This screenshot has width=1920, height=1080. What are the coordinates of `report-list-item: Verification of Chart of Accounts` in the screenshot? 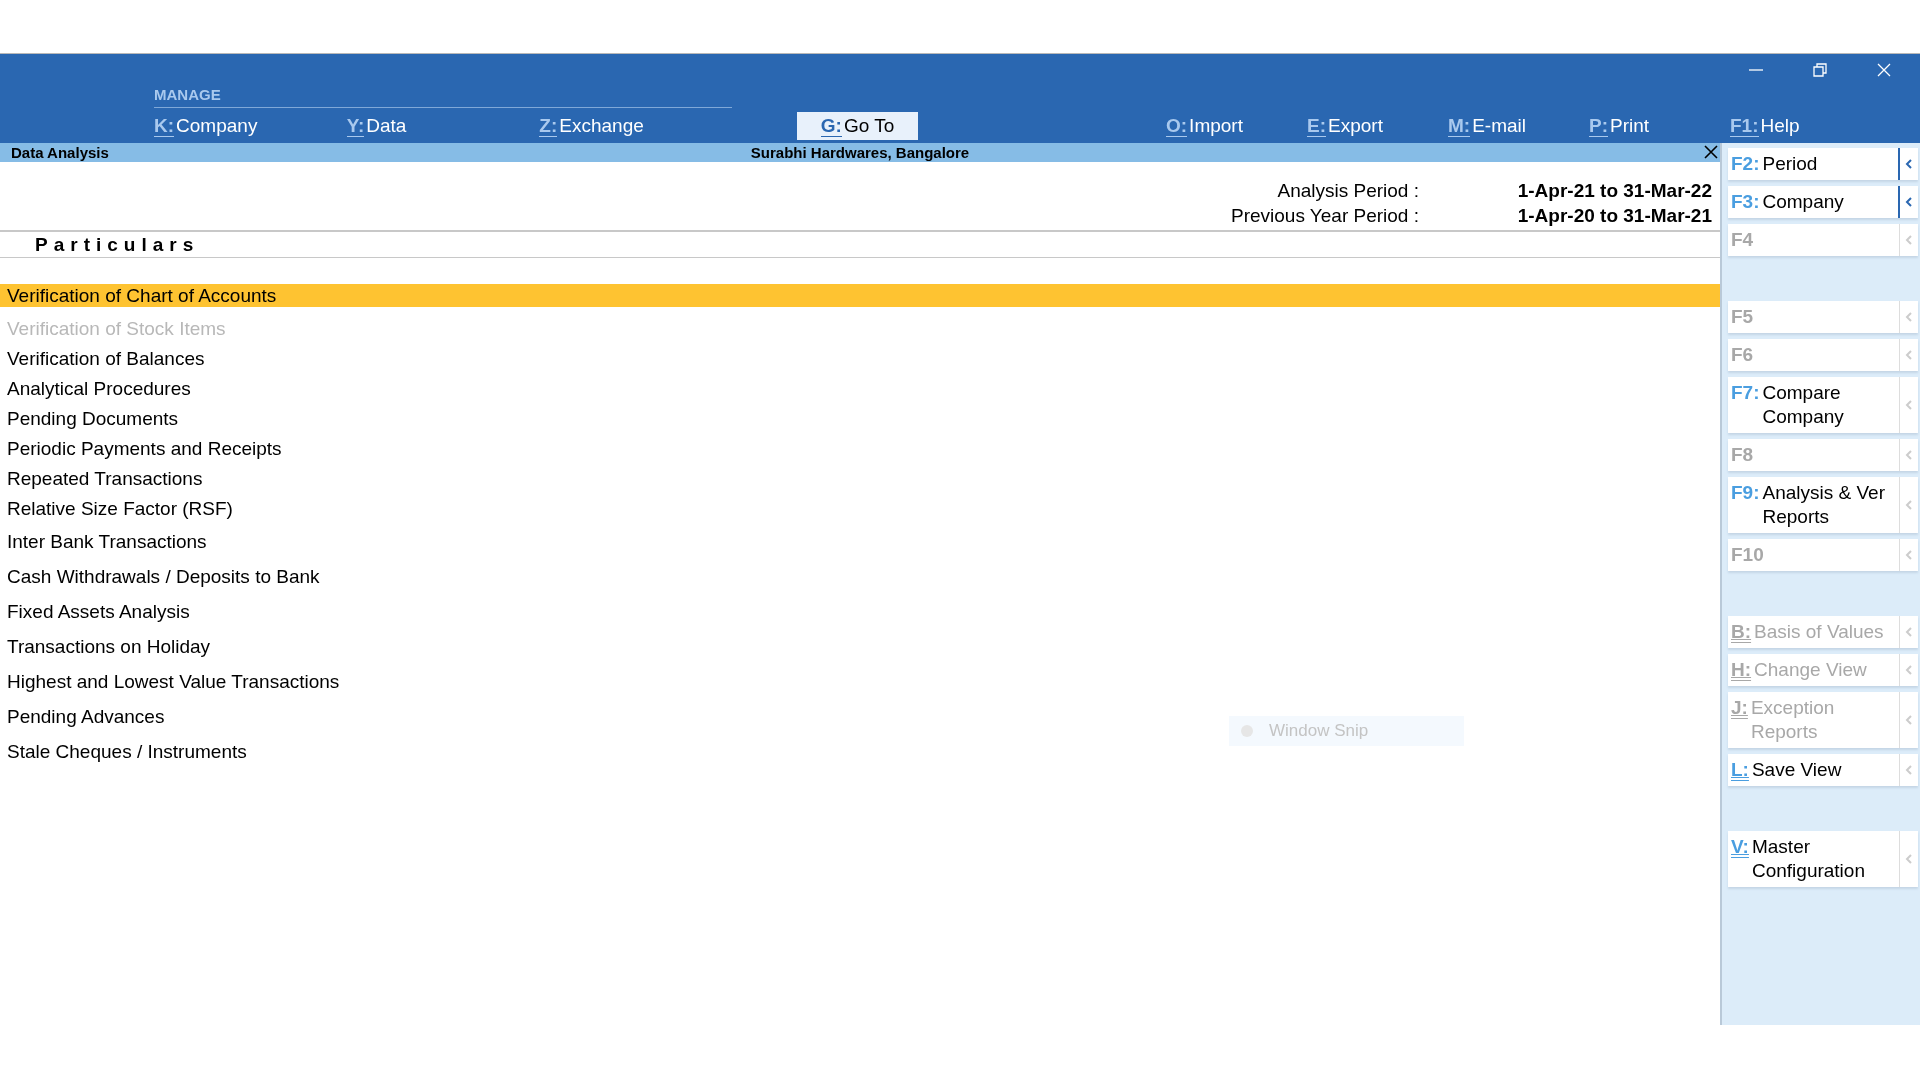 It's located at (860, 295).